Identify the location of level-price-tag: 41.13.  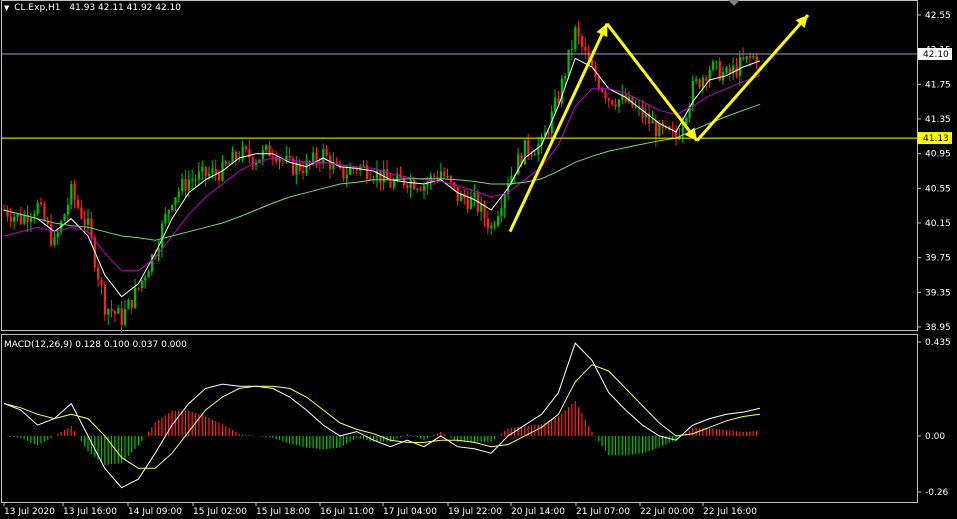
(936, 139).